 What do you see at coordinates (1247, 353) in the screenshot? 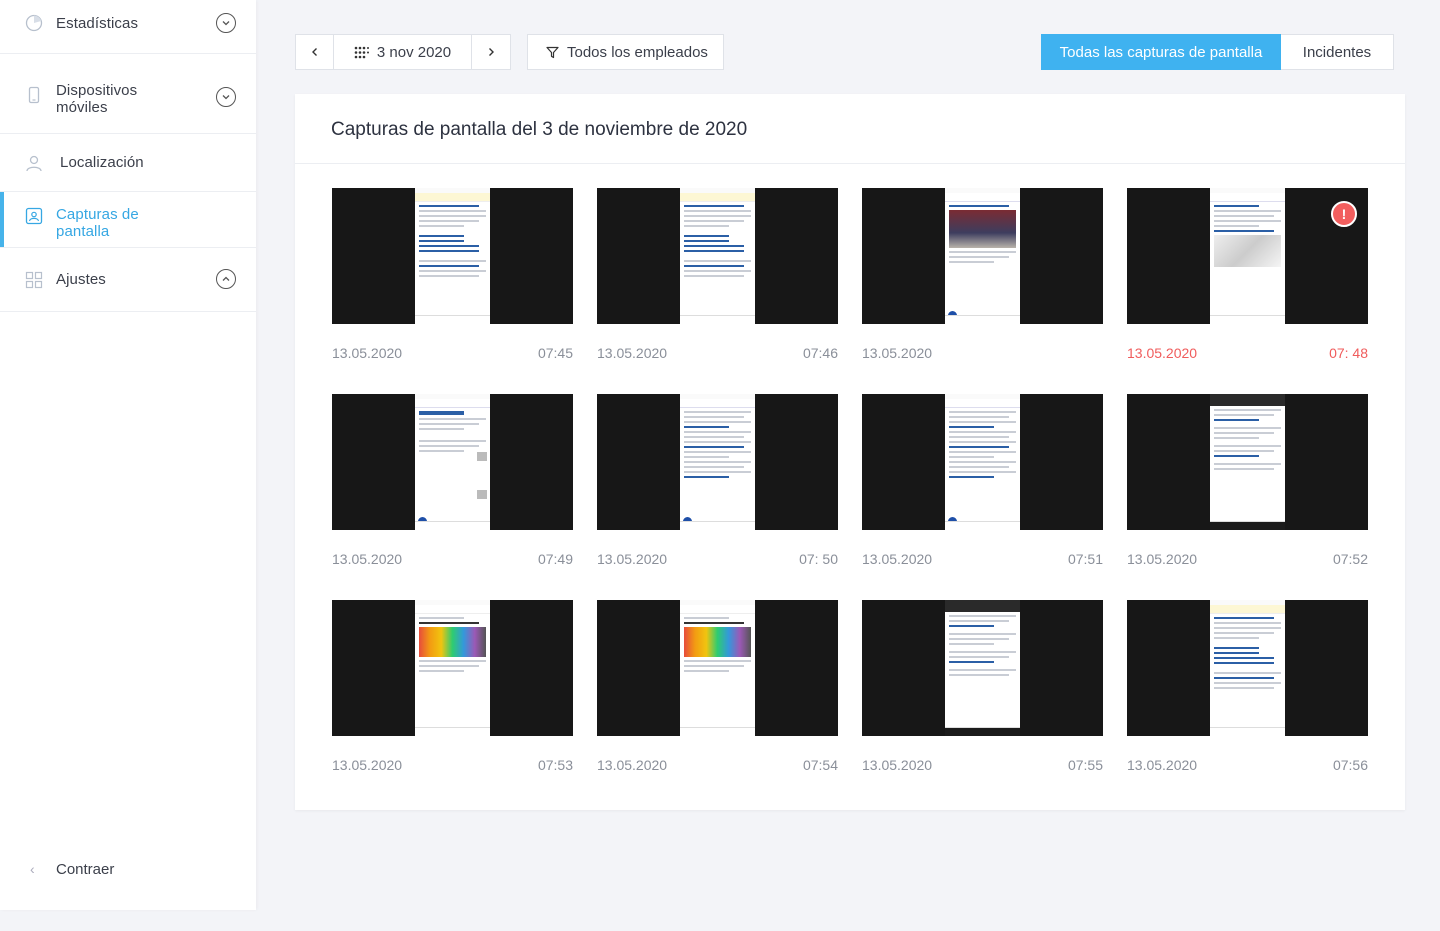
I see `screenshot-meta: 13.05.2020 07: 48` at bounding box center [1247, 353].